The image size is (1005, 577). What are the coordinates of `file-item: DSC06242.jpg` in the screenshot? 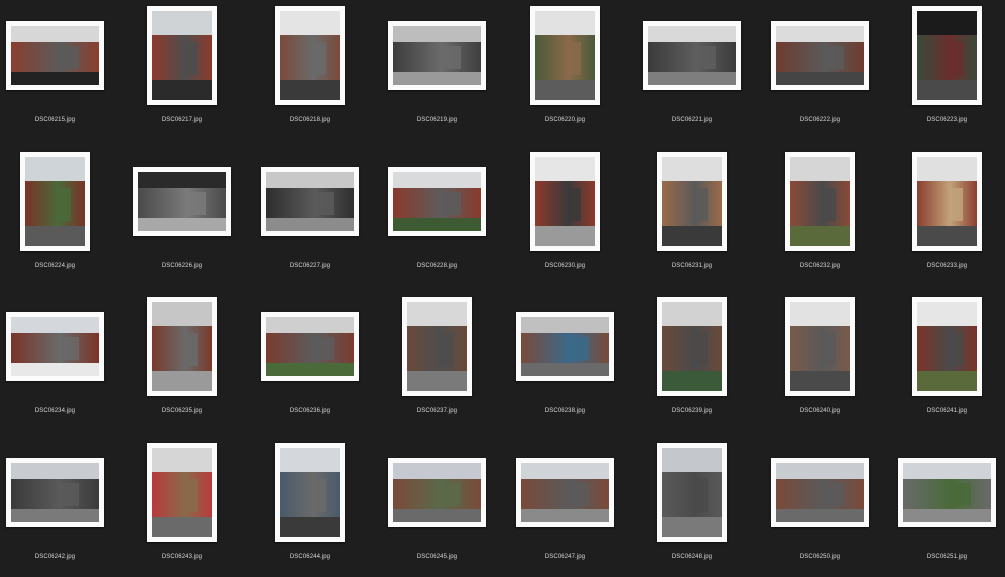 It's located at (59, 507).